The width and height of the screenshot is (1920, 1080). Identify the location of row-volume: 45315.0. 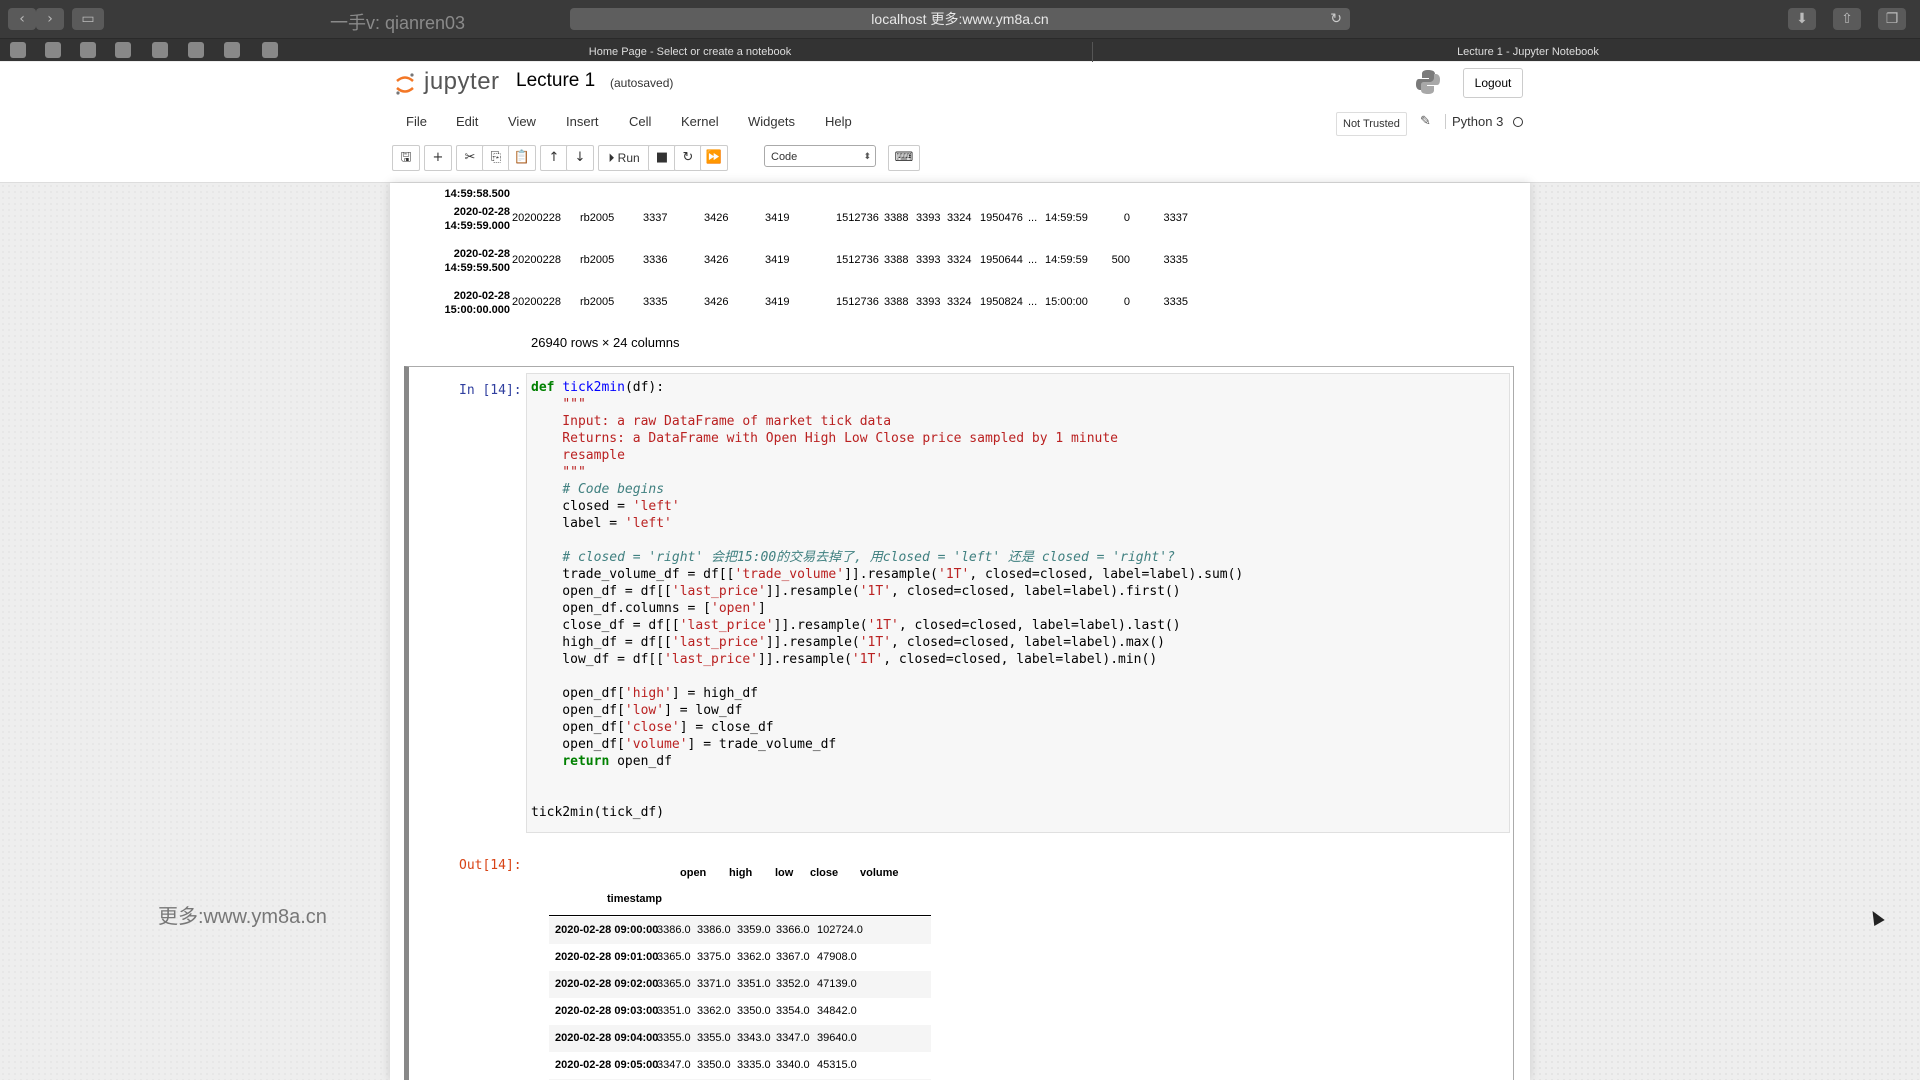
(837, 1065).